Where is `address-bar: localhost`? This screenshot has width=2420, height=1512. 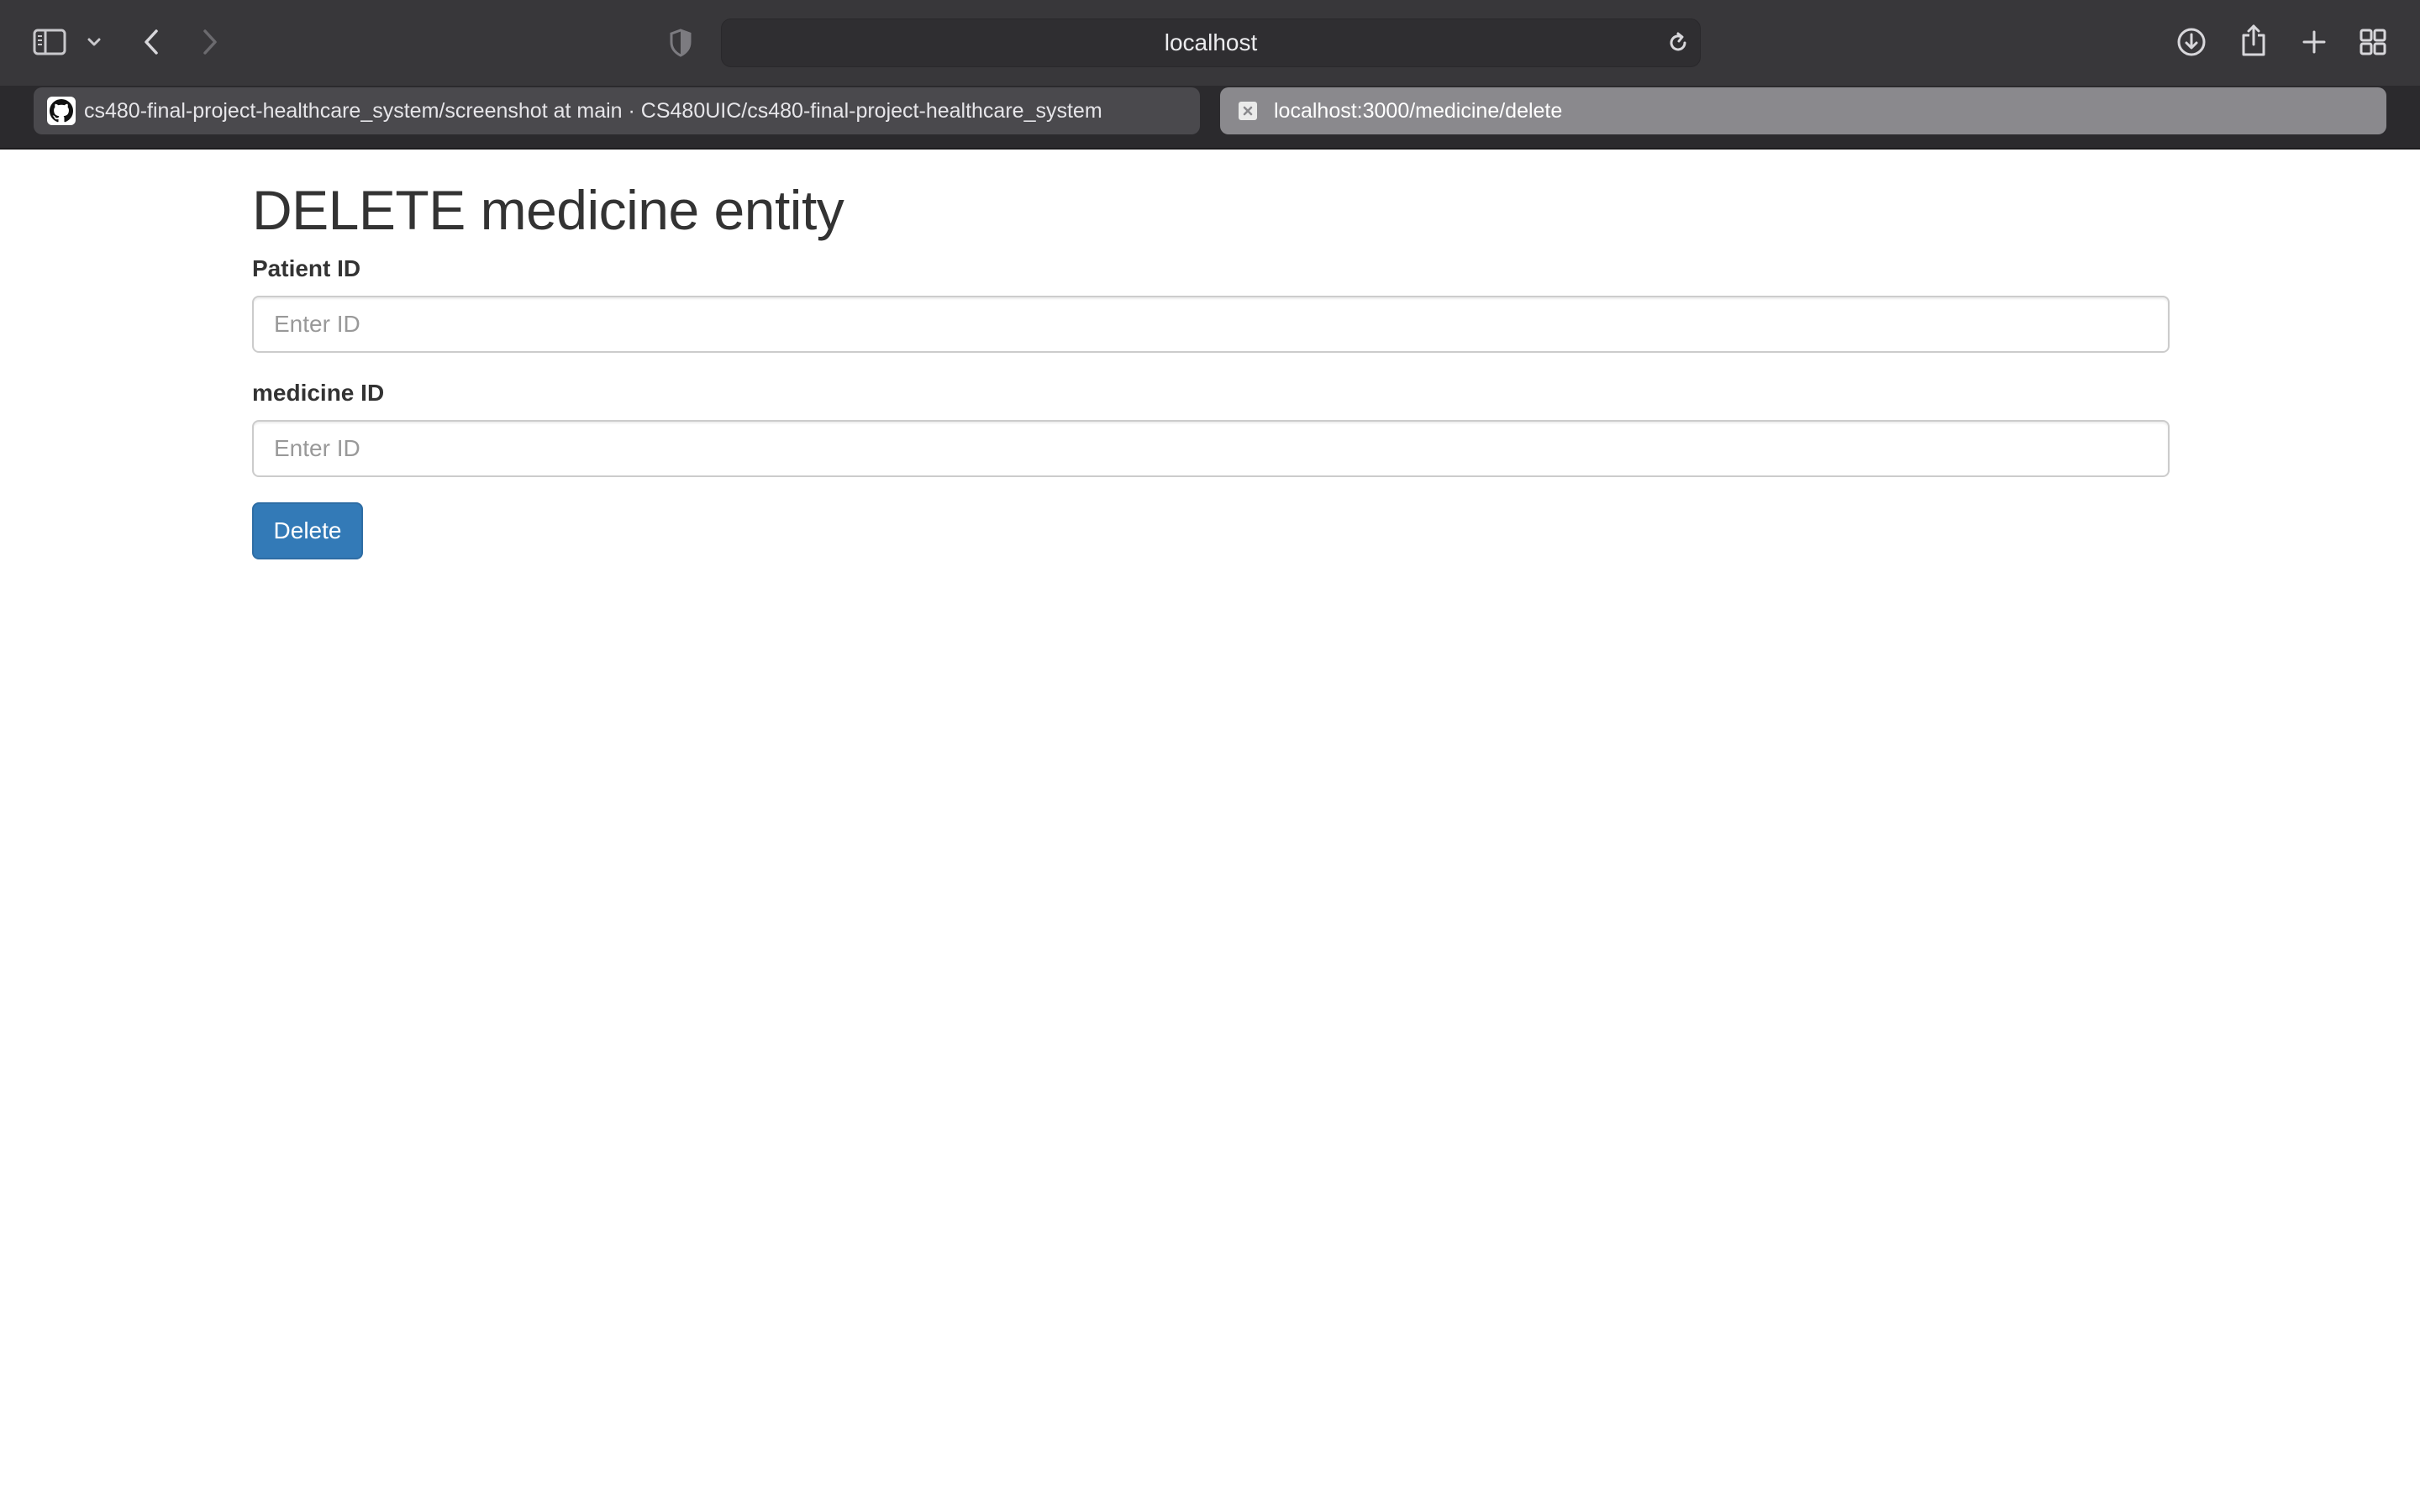
address-bar: localhost is located at coordinates (1211, 42).